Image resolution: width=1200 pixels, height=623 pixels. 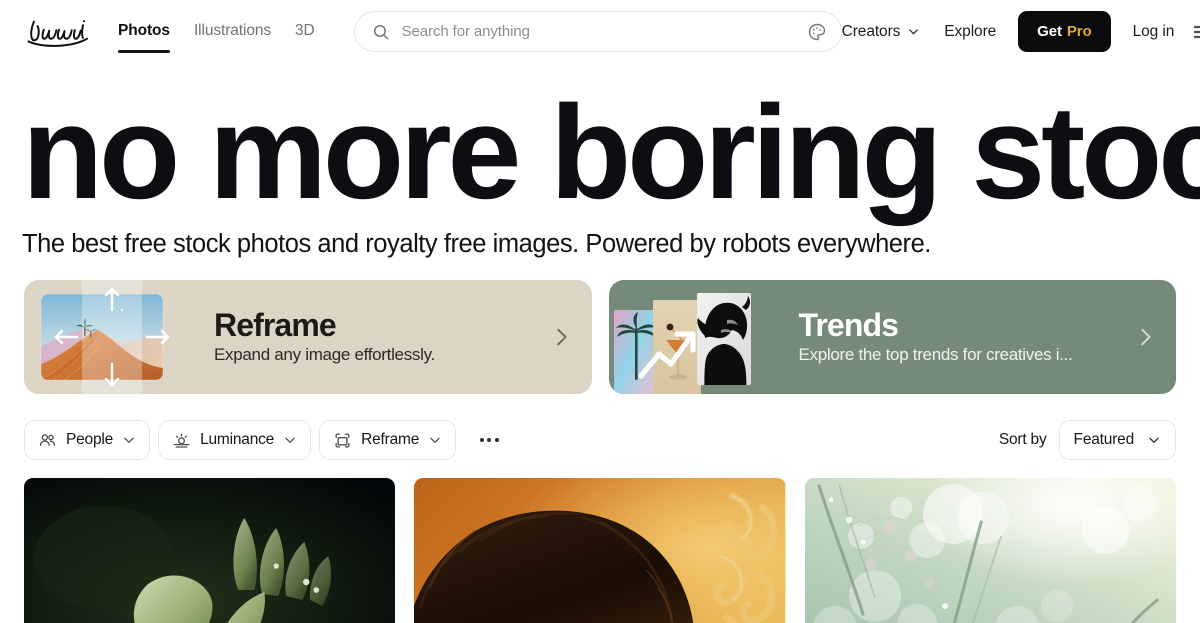 I want to click on tab-illustrations: Illustrations, so click(x=232, y=32).